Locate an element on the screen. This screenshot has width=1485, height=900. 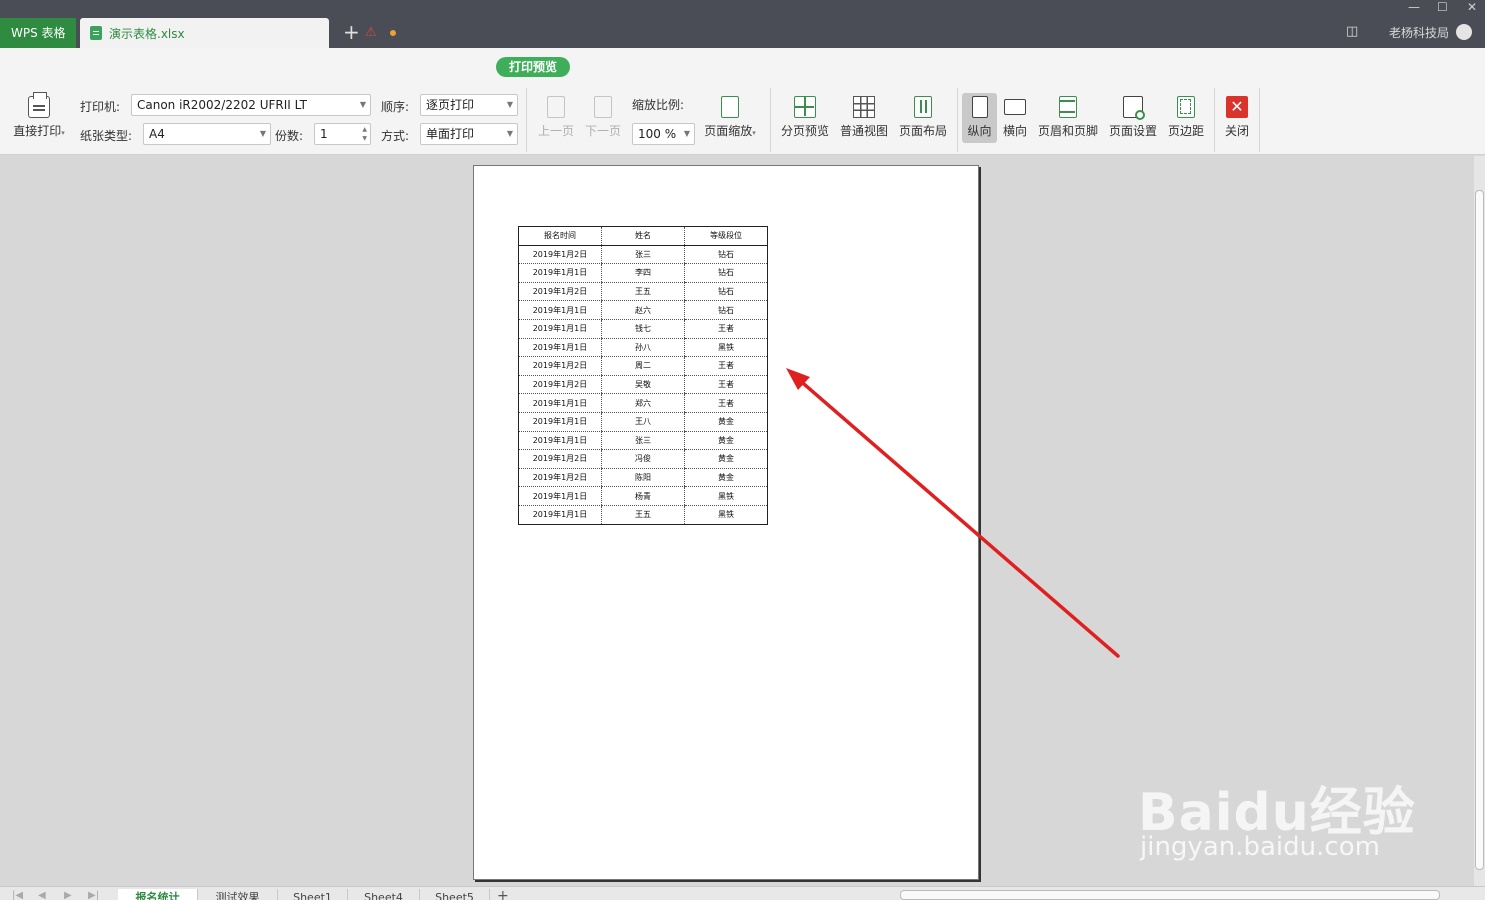
annotation-arrow-shaft is located at coordinates (957, 517).